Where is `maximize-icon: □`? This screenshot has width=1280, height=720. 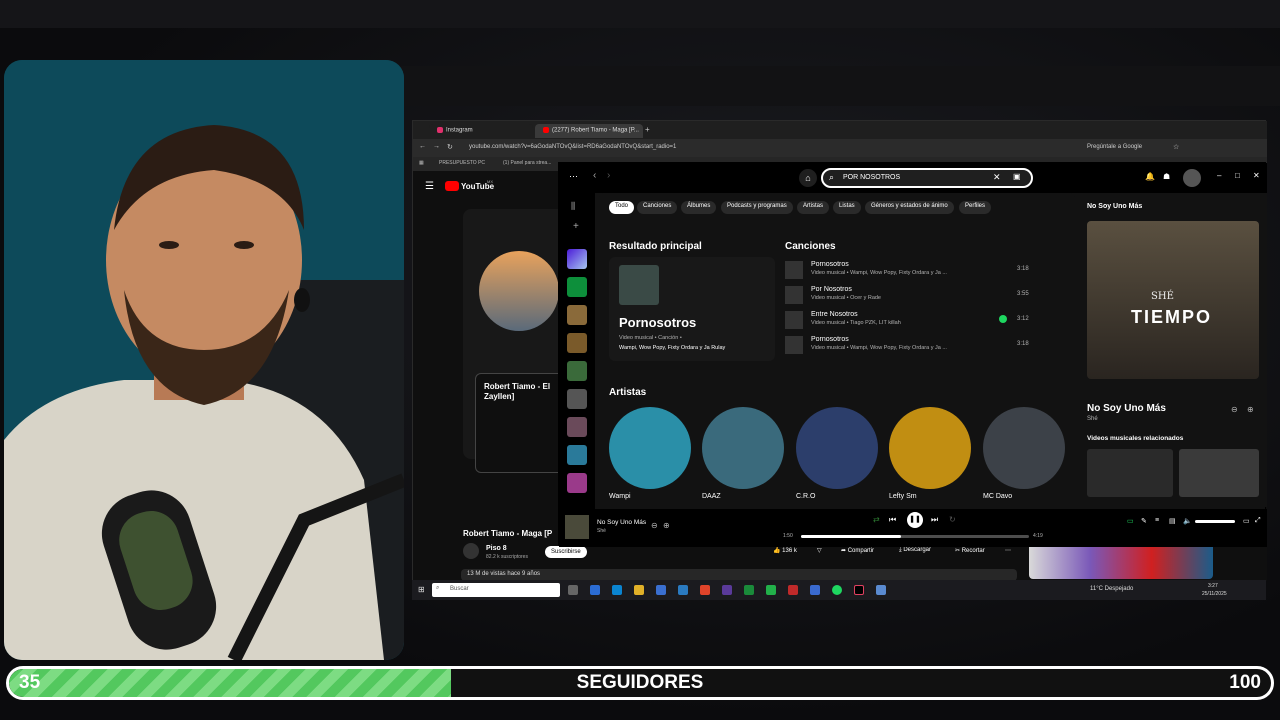 maximize-icon: □ is located at coordinates (1237, 175).